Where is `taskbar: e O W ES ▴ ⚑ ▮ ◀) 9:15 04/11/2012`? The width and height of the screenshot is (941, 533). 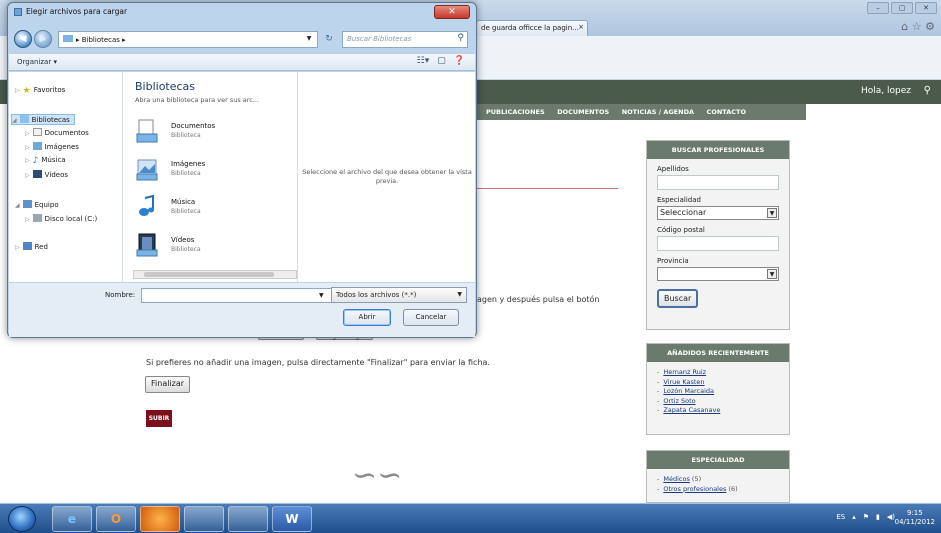
taskbar: e O W ES ▴ ⚑ ▮ ◀) 9:15 04/11/2012 is located at coordinates (470, 518).